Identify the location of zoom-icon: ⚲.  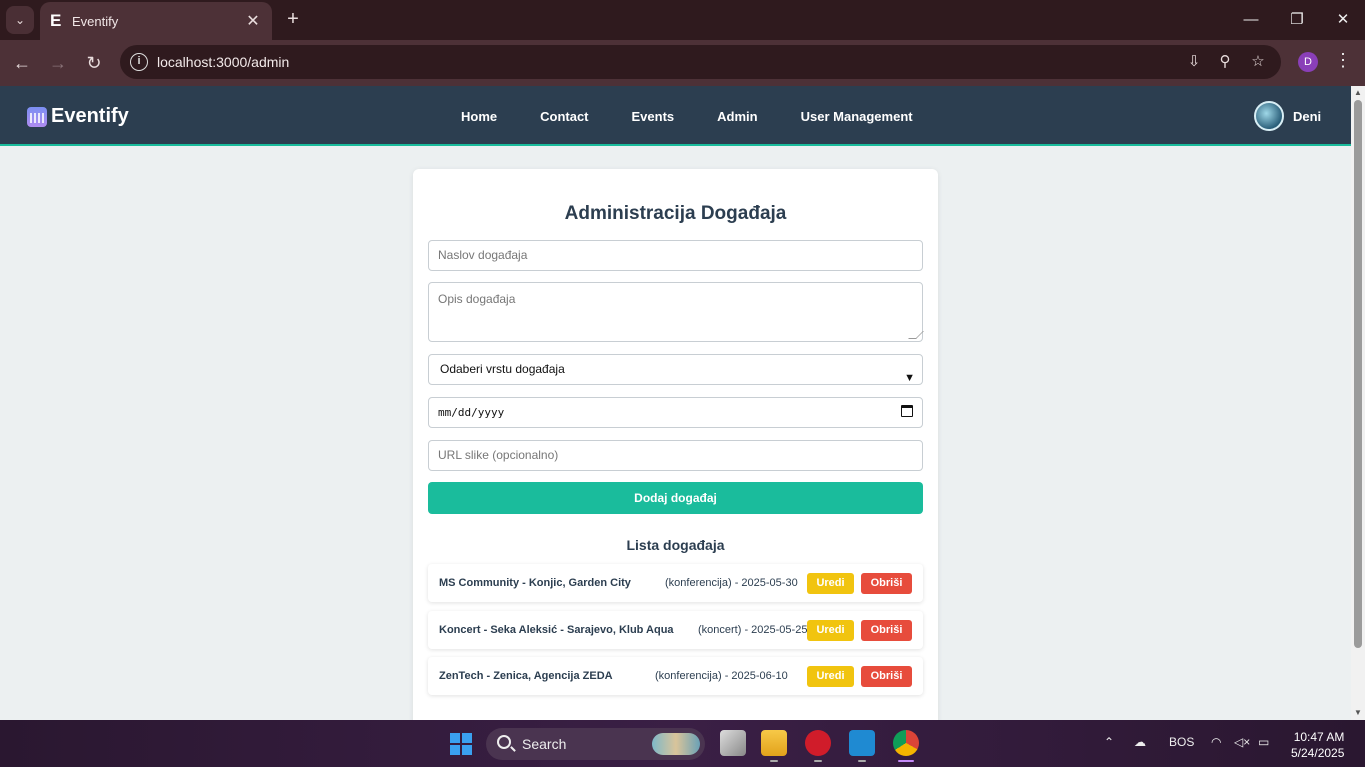
(1225, 62).